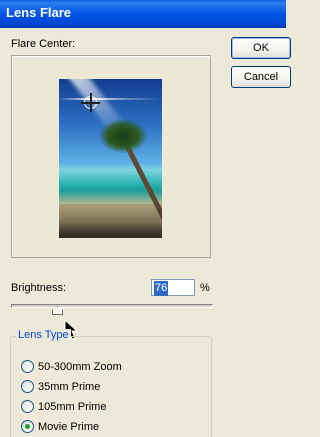  I want to click on radio-35mm-prime: 35mm Prime, so click(60, 386).